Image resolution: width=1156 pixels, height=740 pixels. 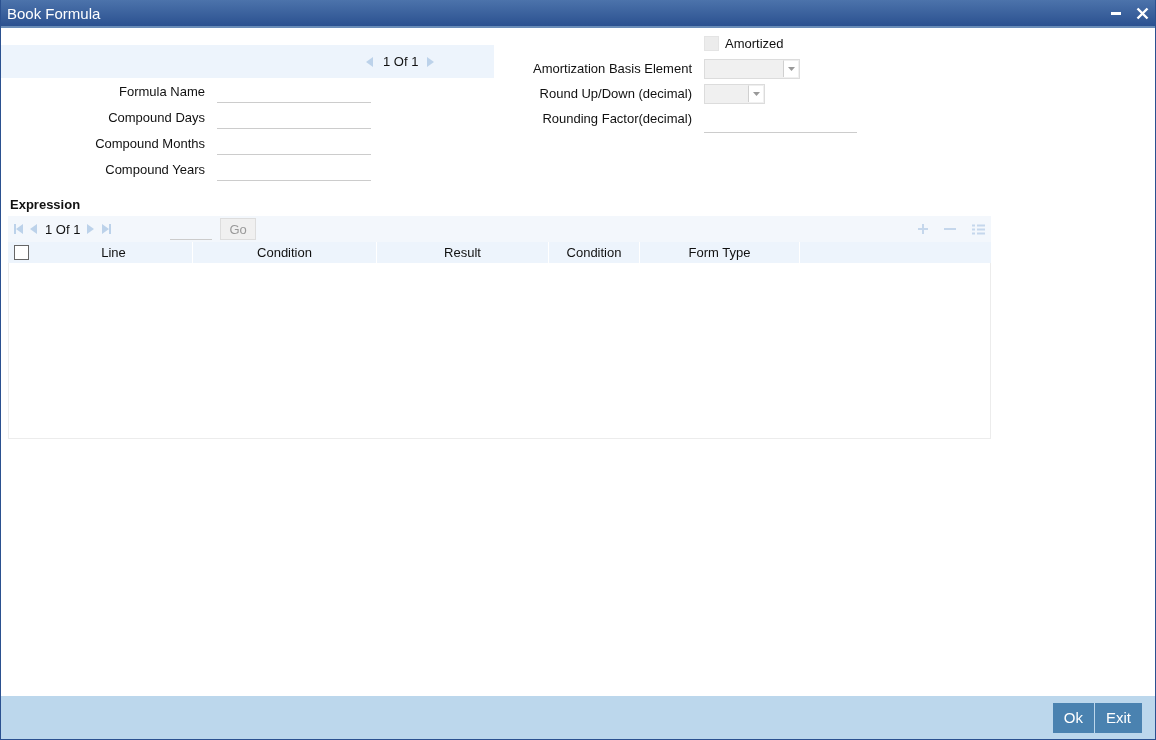 What do you see at coordinates (463, 252) in the screenshot?
I see `column-header: Result` at bounding box center [463, 252].